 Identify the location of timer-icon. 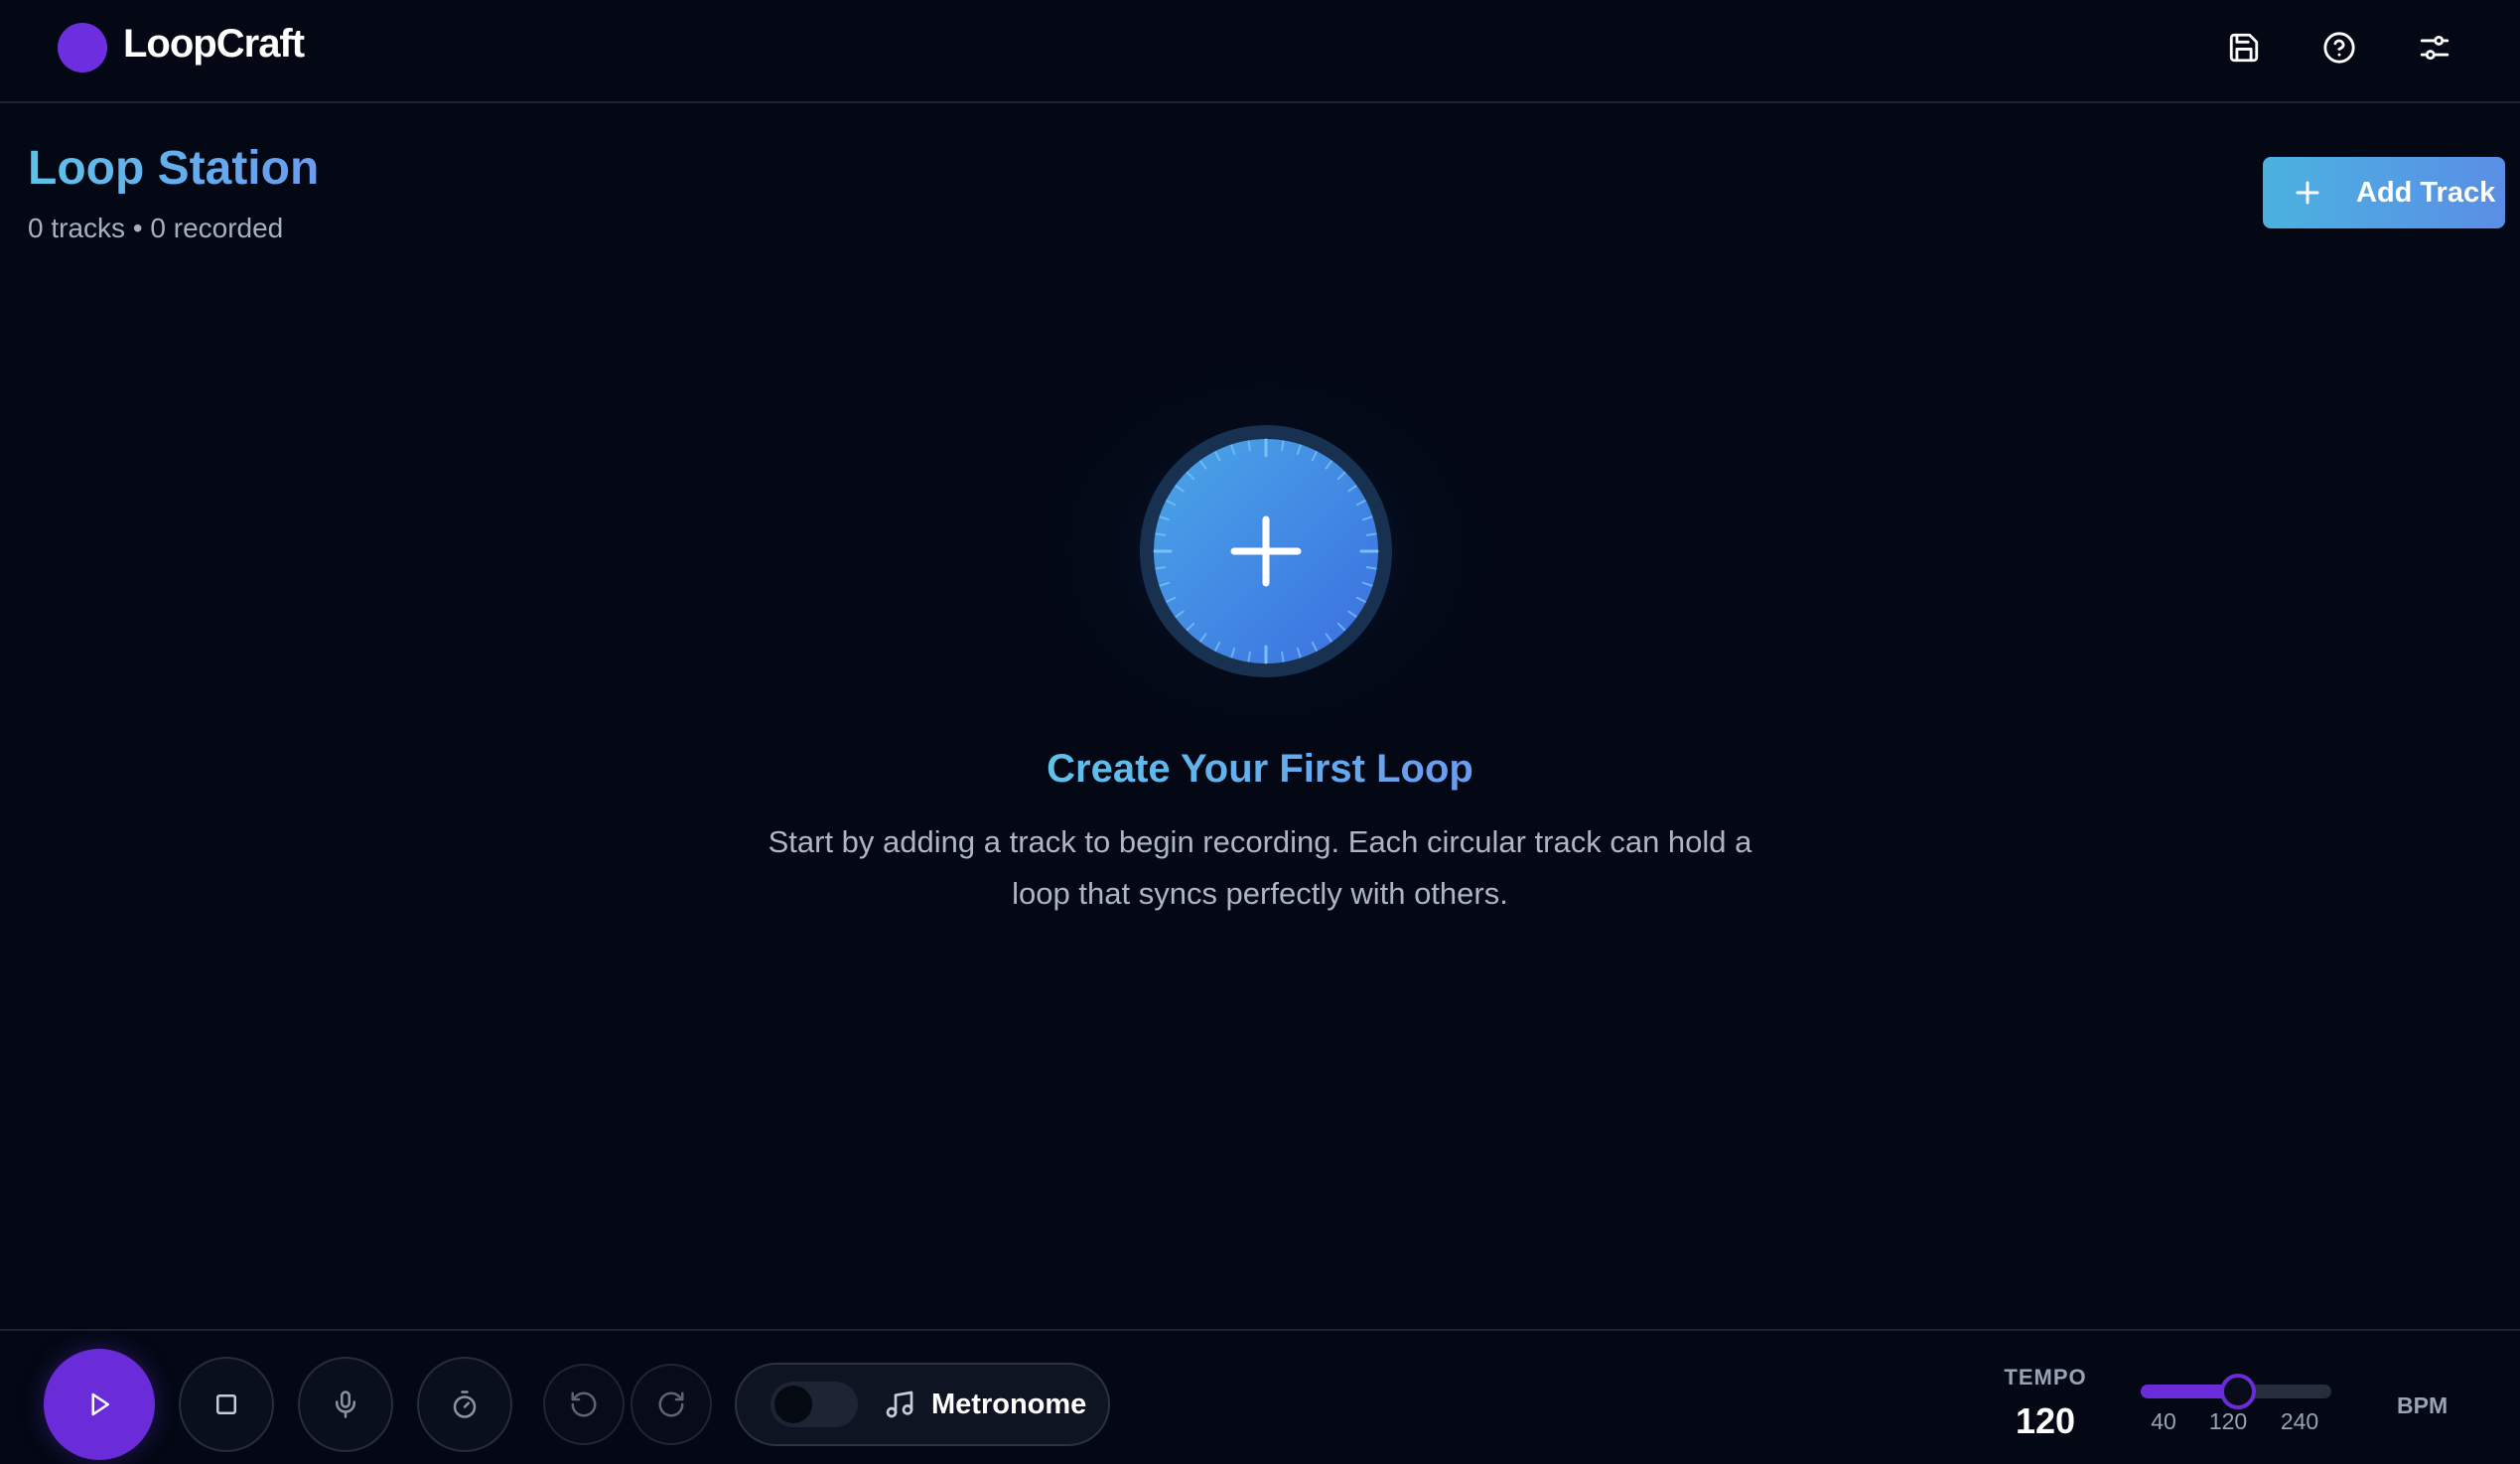
(465, 1405).